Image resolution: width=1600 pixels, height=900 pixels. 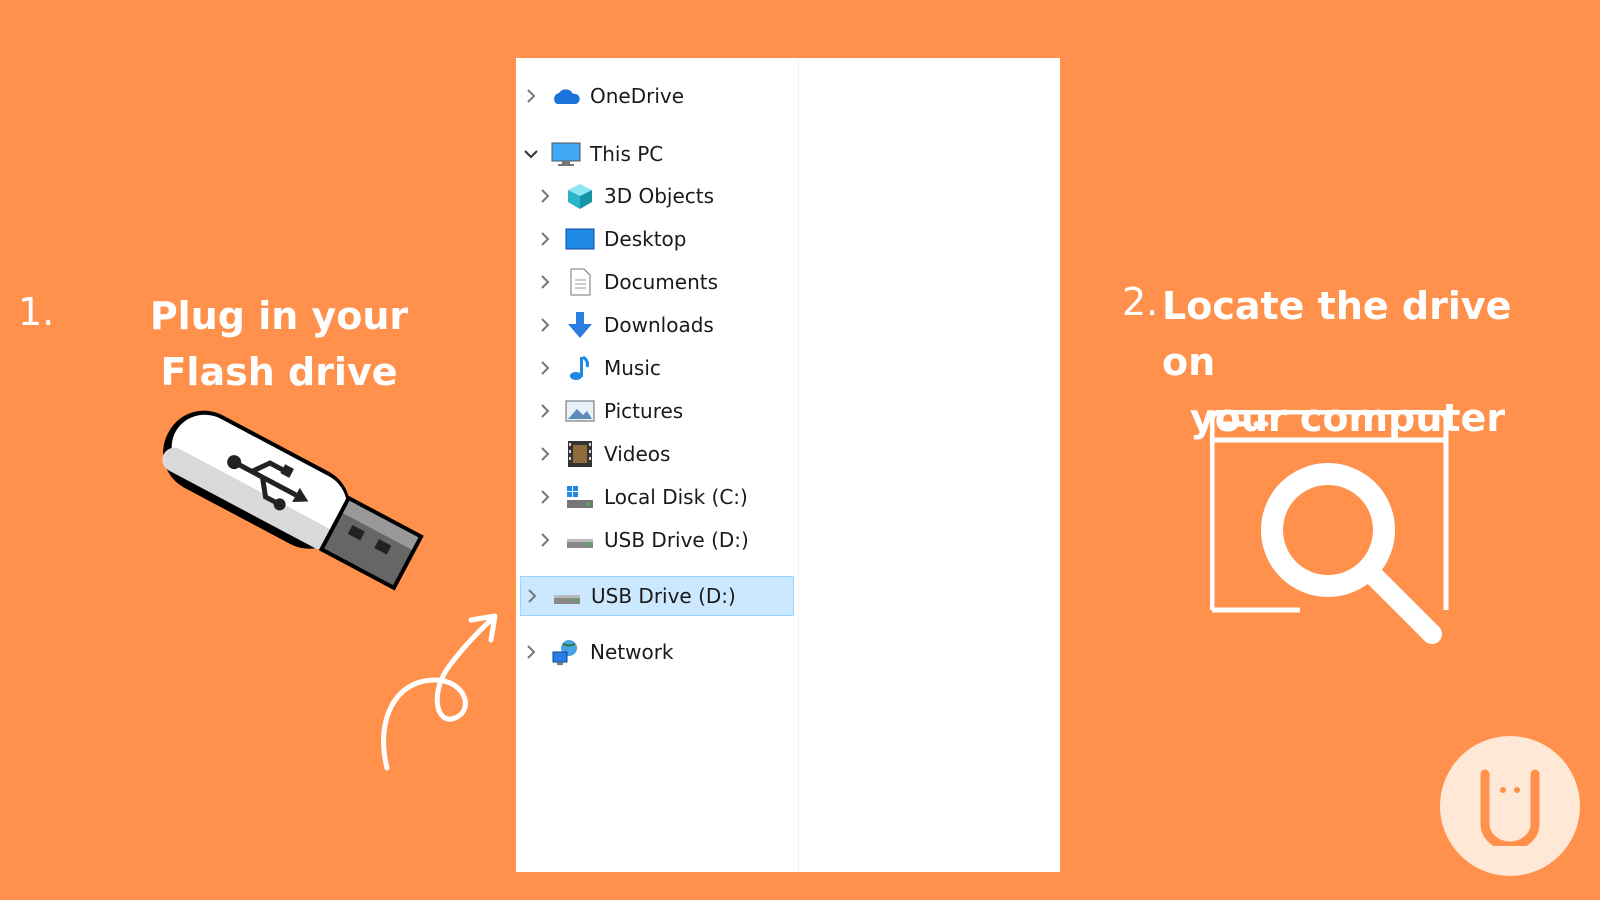 I want to click on network-icon, so click(x=566, y=652).